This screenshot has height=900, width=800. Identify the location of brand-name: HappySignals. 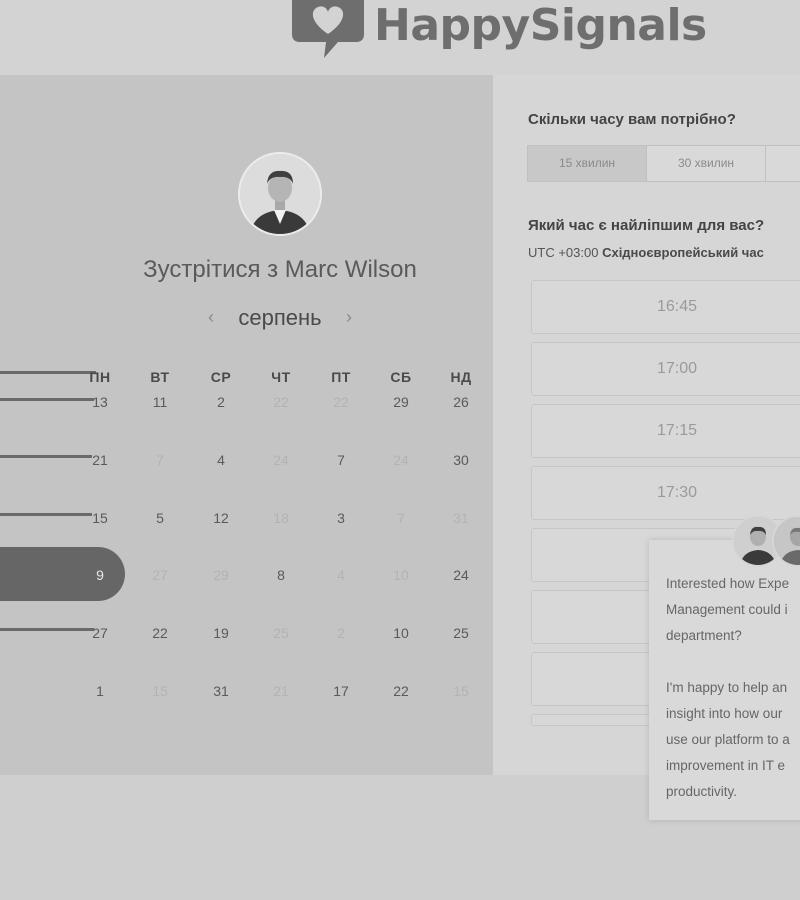
(540, 25).